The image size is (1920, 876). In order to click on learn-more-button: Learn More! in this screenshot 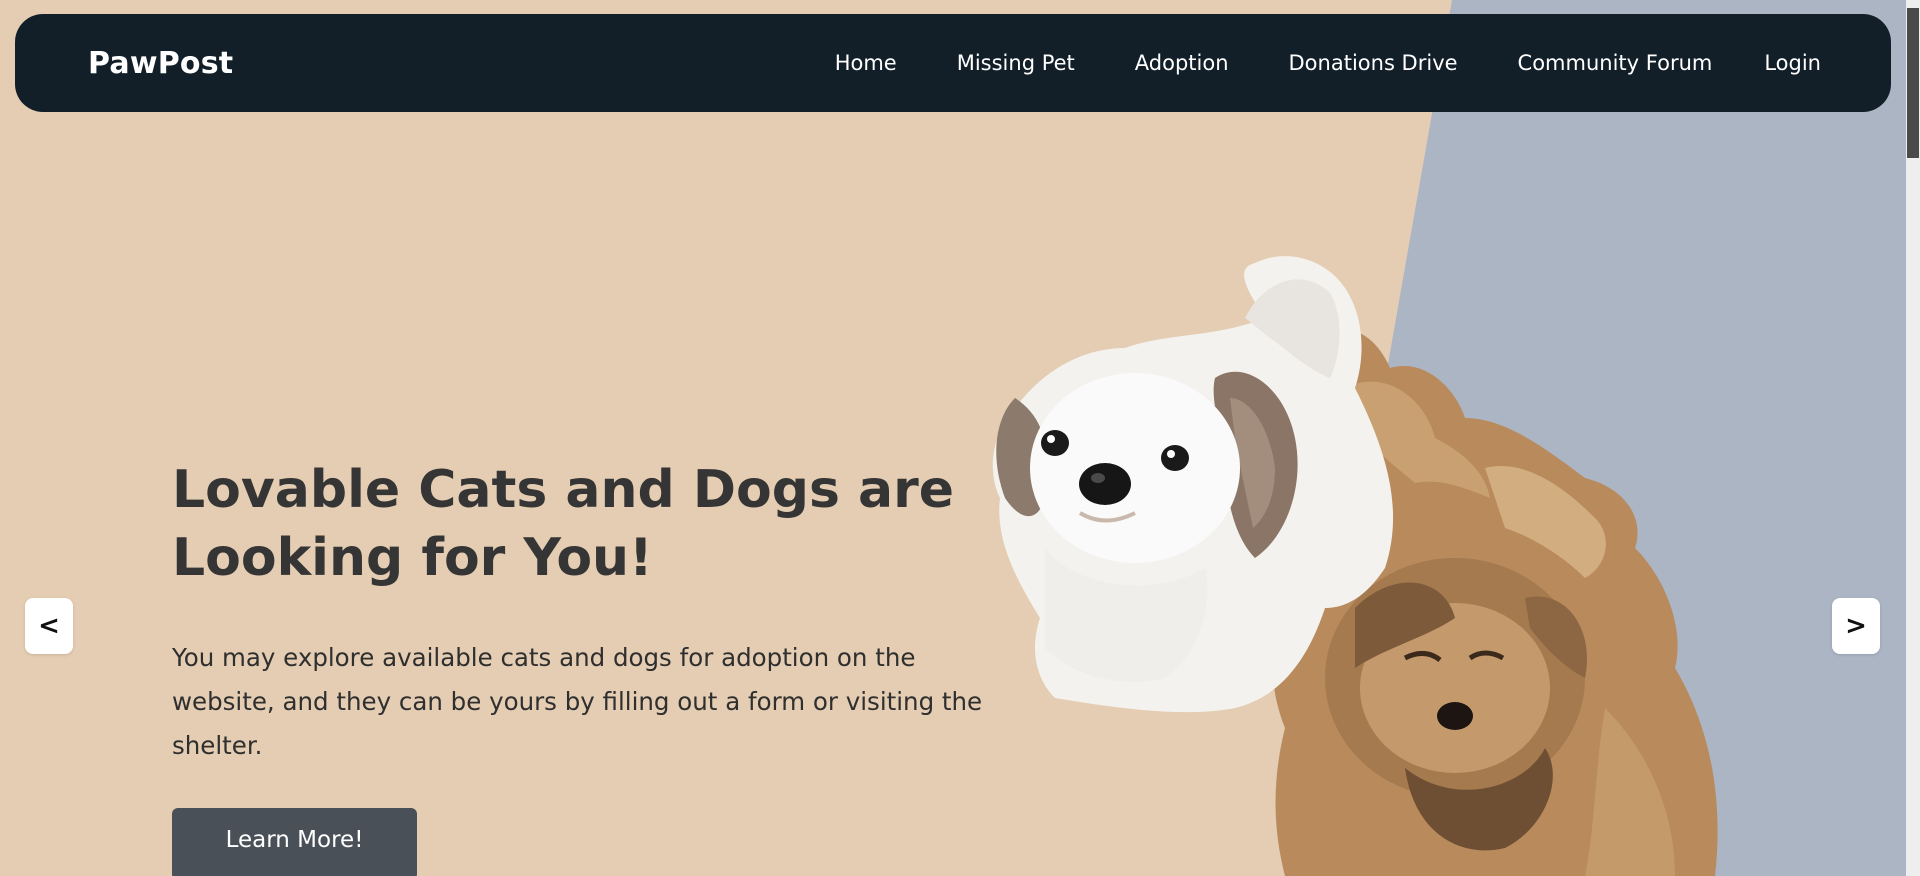, I will do `click(294, 842)`.